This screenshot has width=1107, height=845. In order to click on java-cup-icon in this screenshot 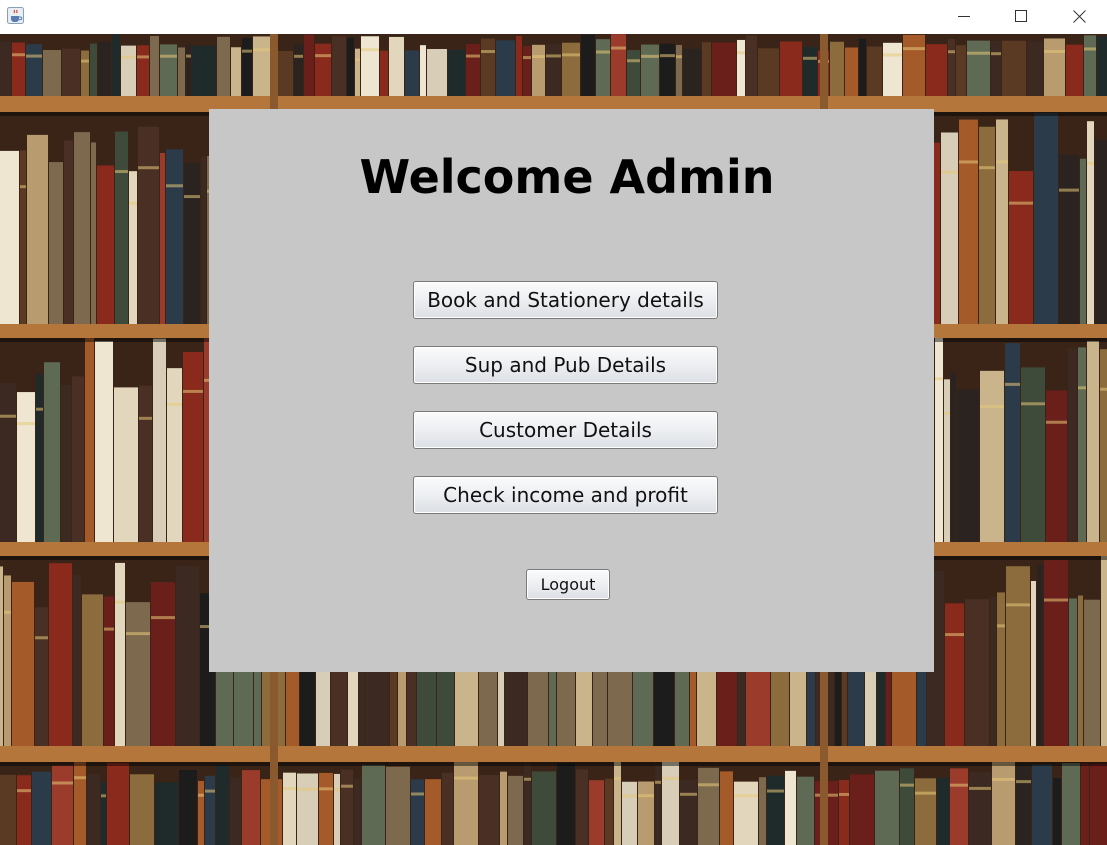, I will do `click(15, 15)`.